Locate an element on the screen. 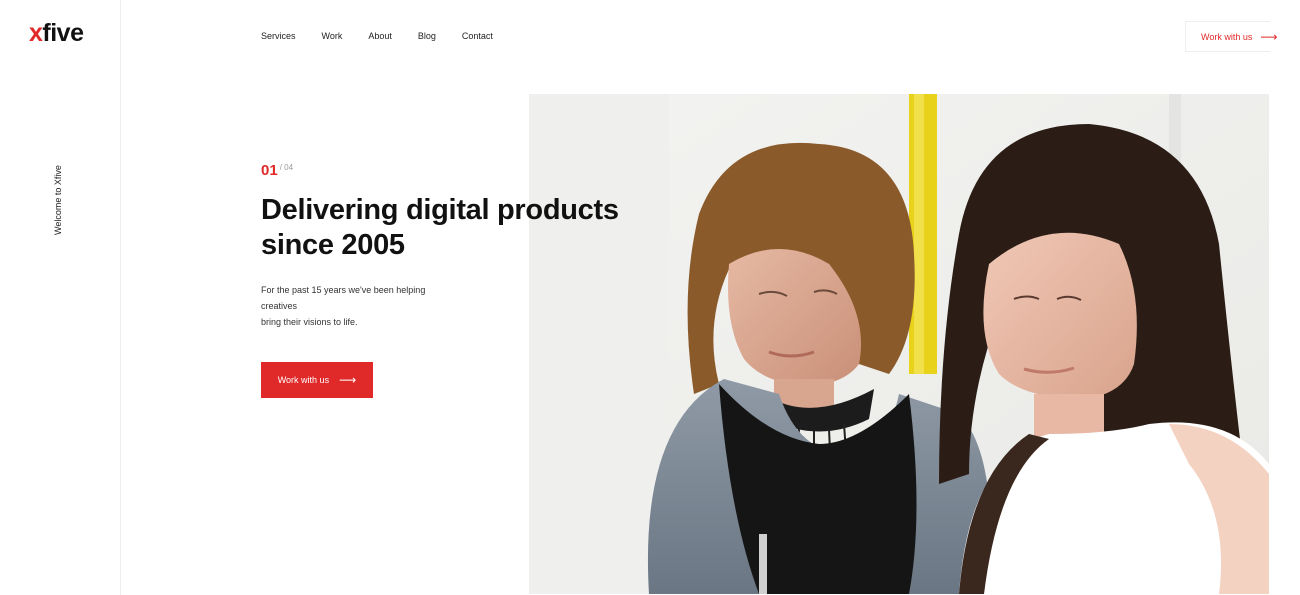 The width and height of the screenshot is (1300, 595). hero-headline-line1: Delivering digital products is located at coordinates (440, 210).